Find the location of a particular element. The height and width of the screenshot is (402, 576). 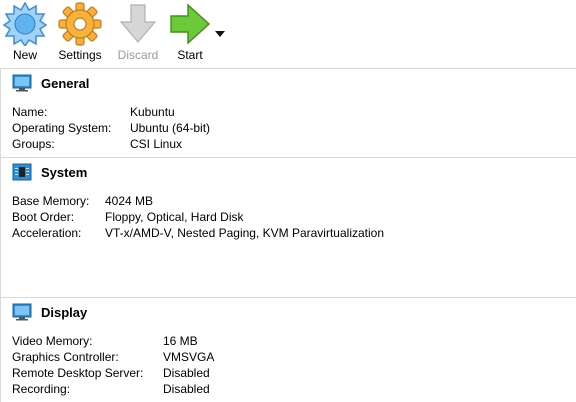

gear-icon is located at coordinates (80, 24).